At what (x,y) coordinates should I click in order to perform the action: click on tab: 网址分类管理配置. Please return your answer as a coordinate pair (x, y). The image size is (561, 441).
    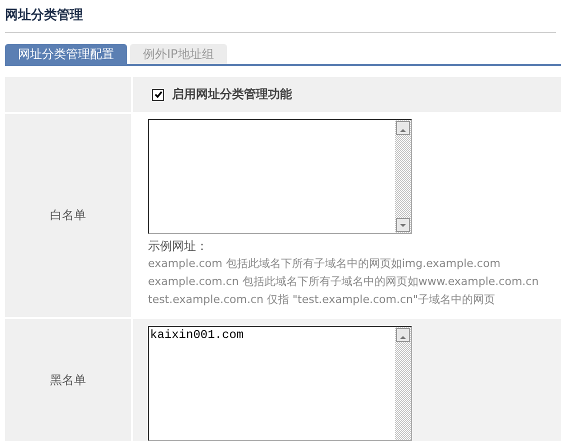
    Looking at the image, I should click on (66, 54).